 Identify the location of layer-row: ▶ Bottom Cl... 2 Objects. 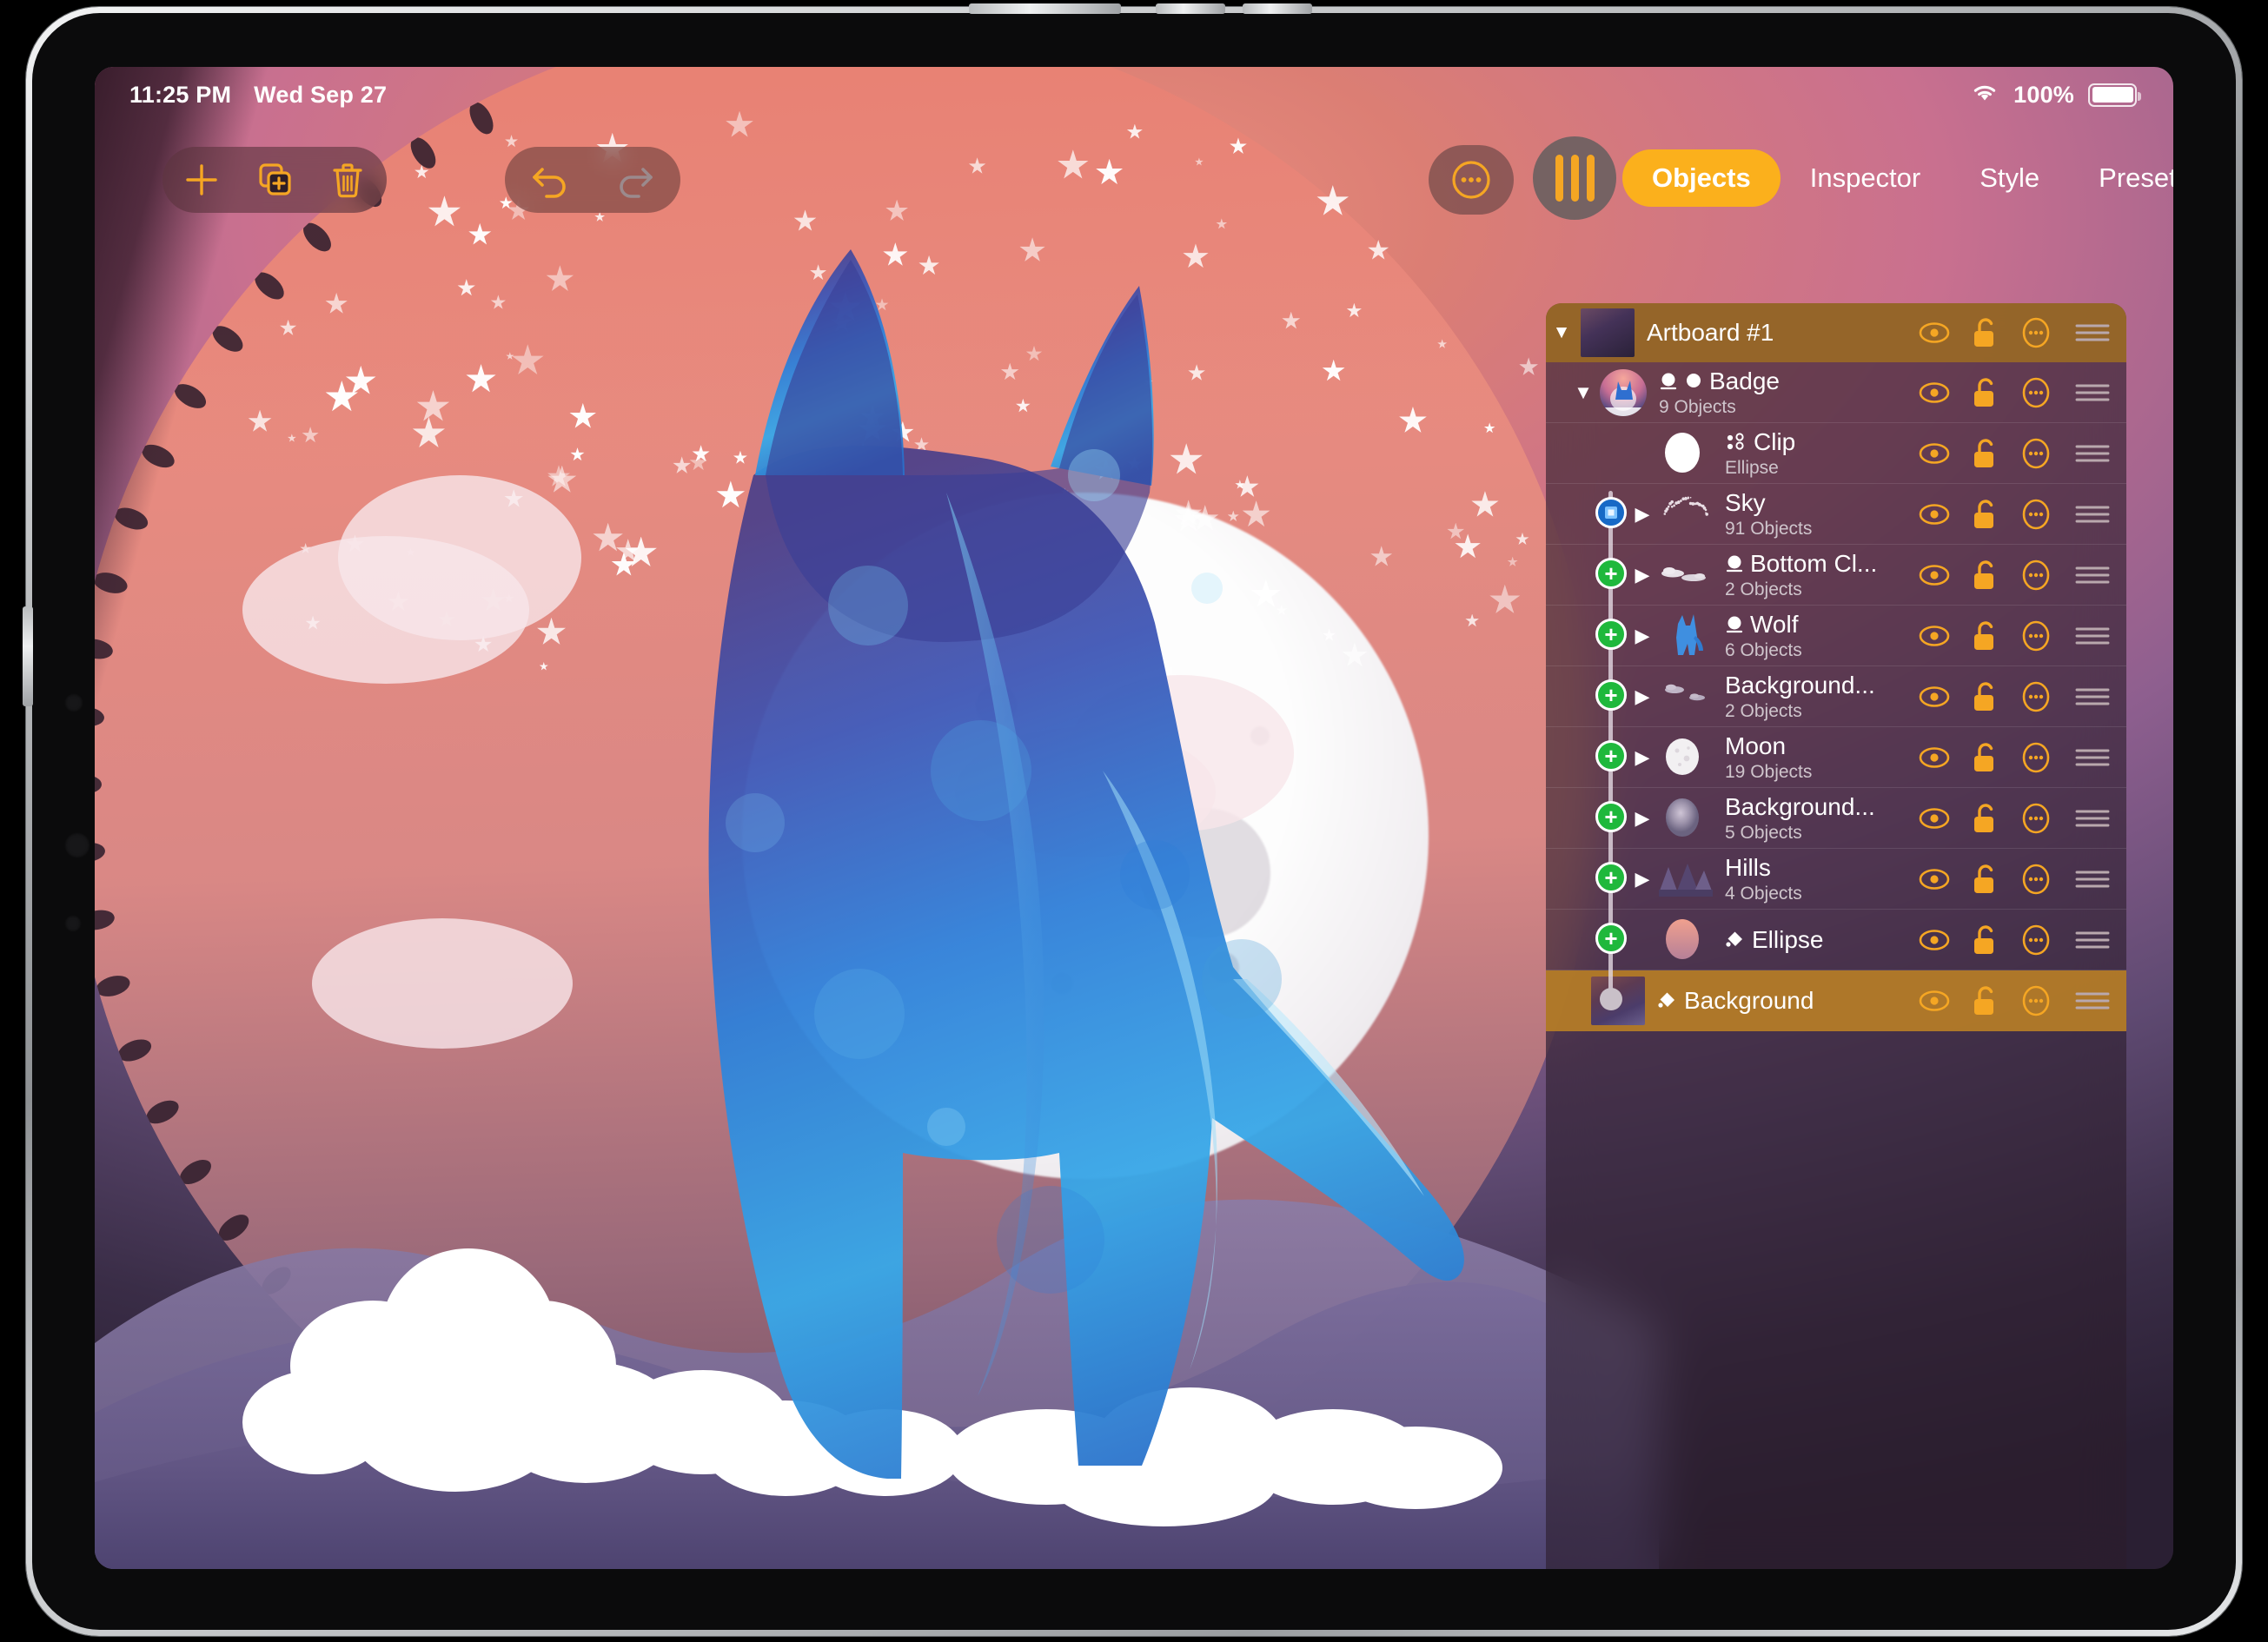
(1836, 575).